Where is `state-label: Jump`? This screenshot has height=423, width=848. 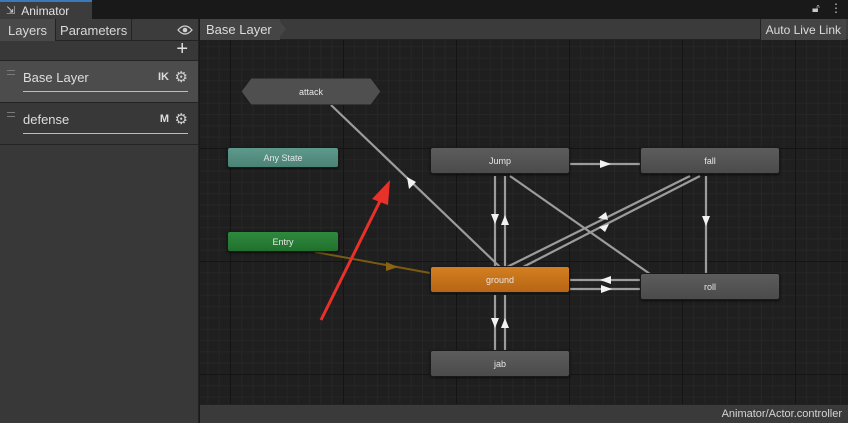 state-label: Jump is located at coordinates (499, 160).